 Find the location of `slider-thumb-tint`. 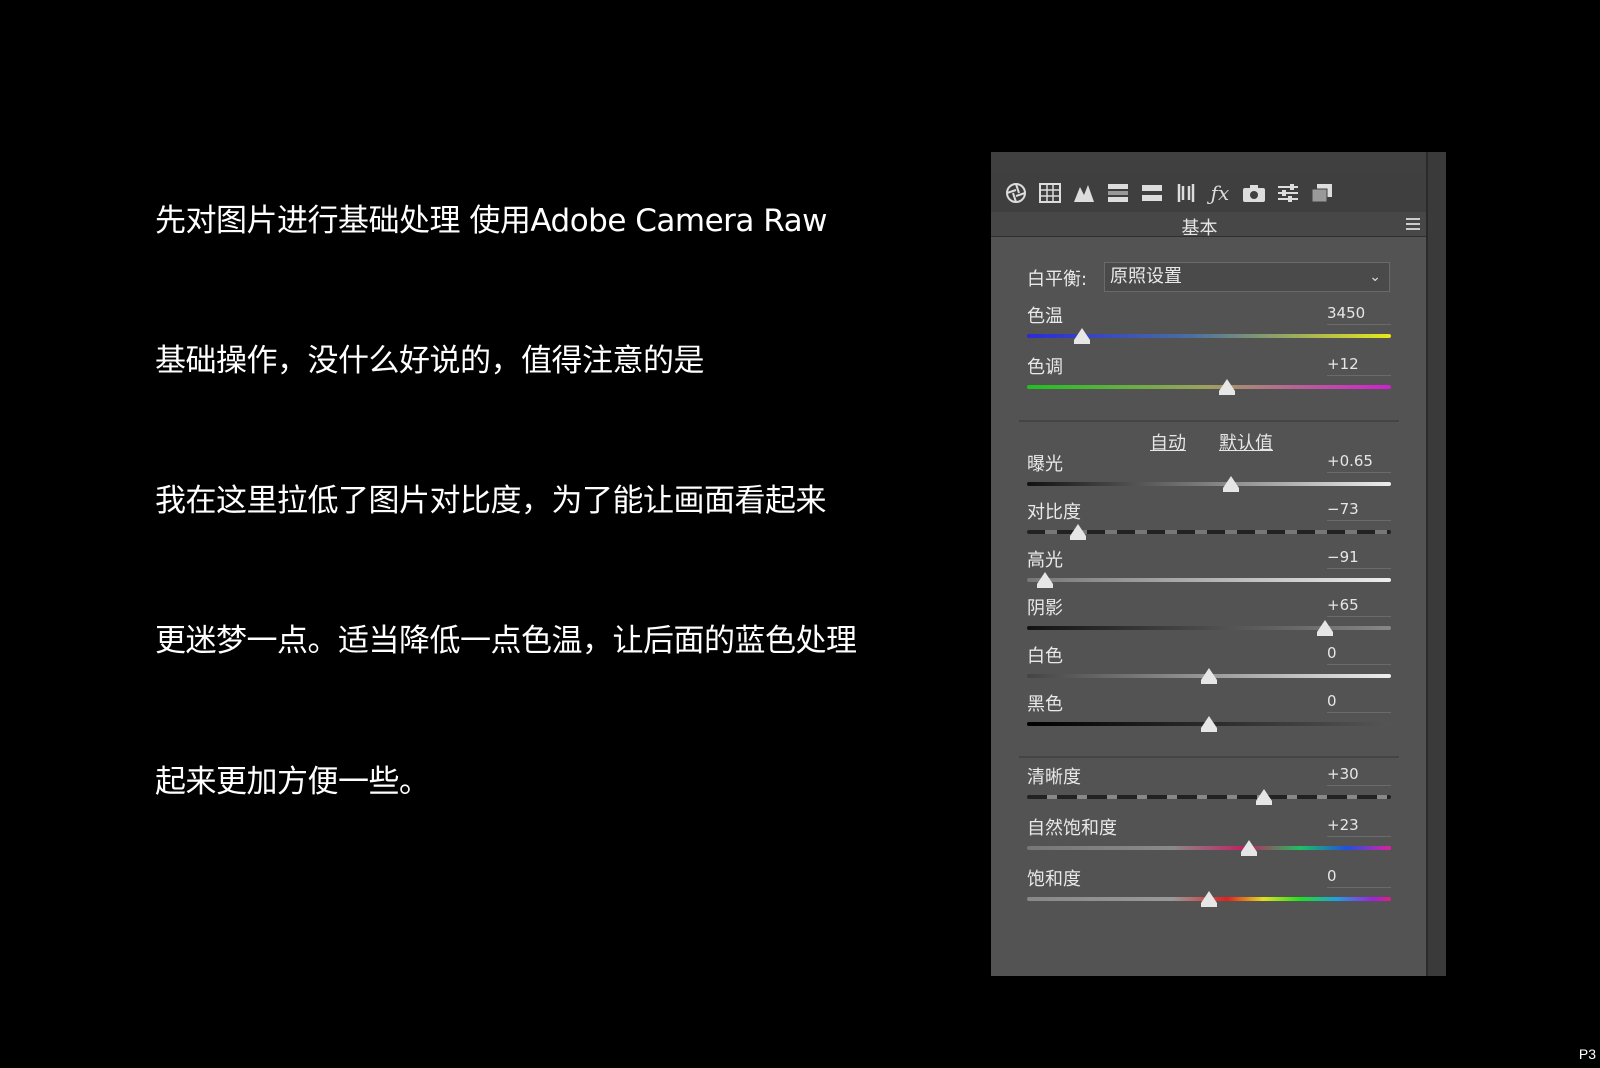

slider-thumb-tint is located at coordinates (1227, 387).